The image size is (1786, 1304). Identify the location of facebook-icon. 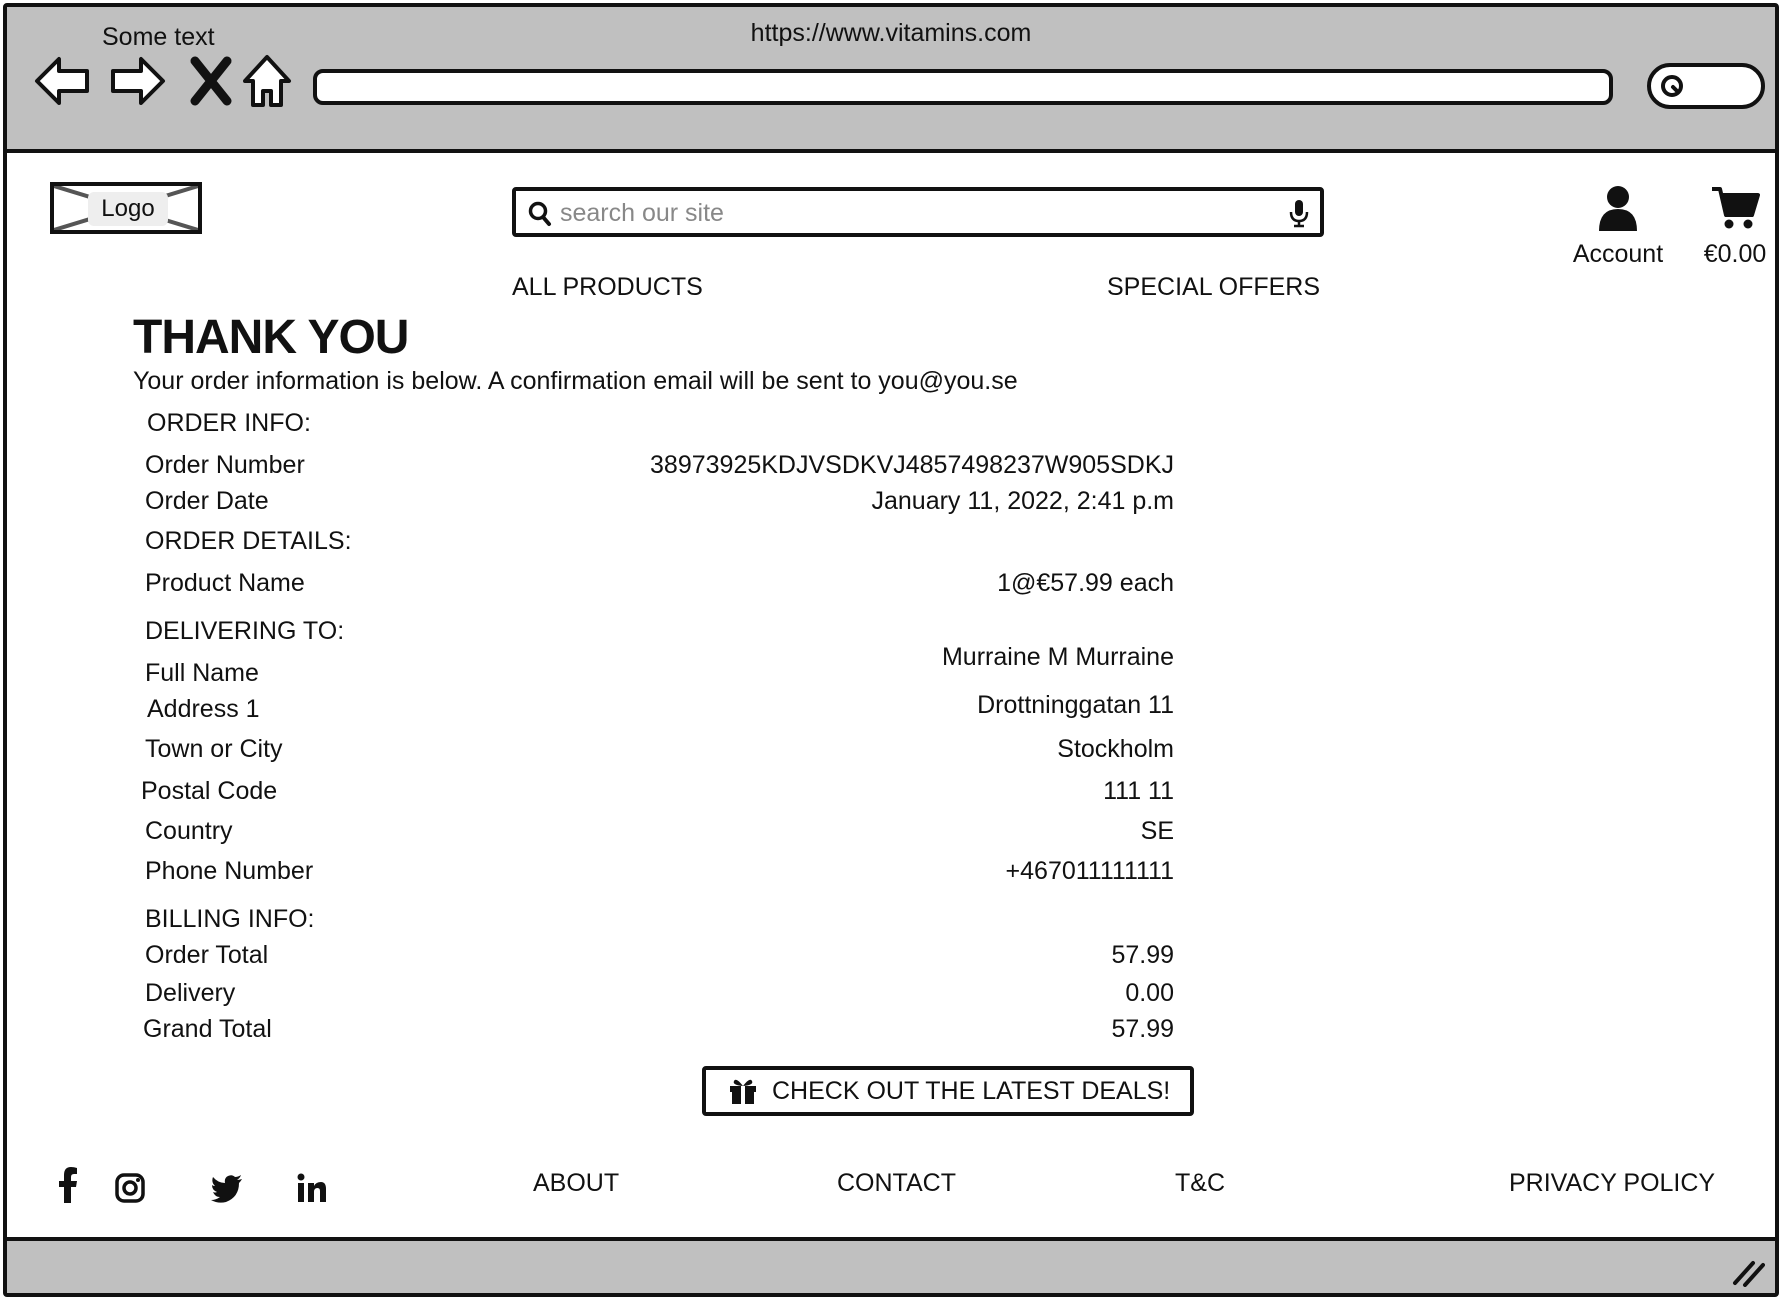
(68, 1185).